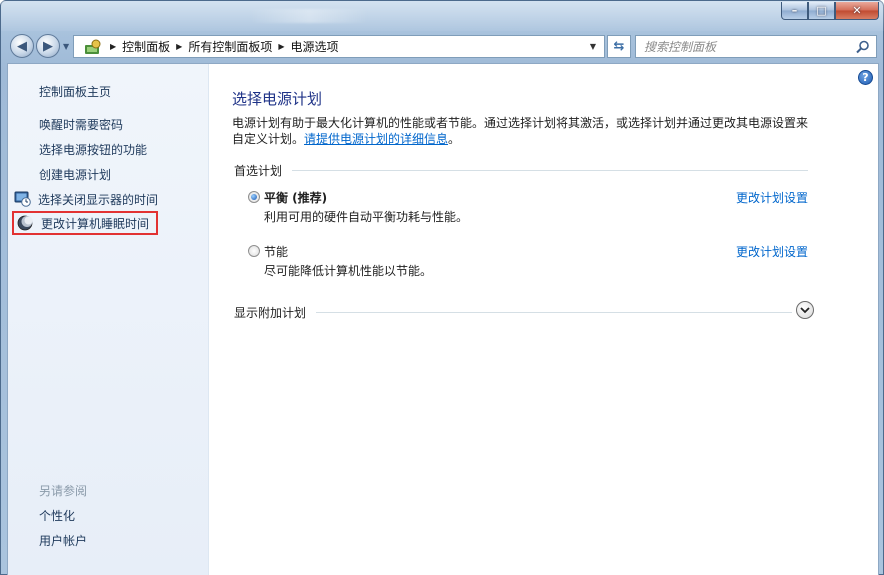 The height and width of the screenshot is (575, 884). I want to click on sidebar-item-power-buttons: 选择电源按钮的功能, so click(85, 149).